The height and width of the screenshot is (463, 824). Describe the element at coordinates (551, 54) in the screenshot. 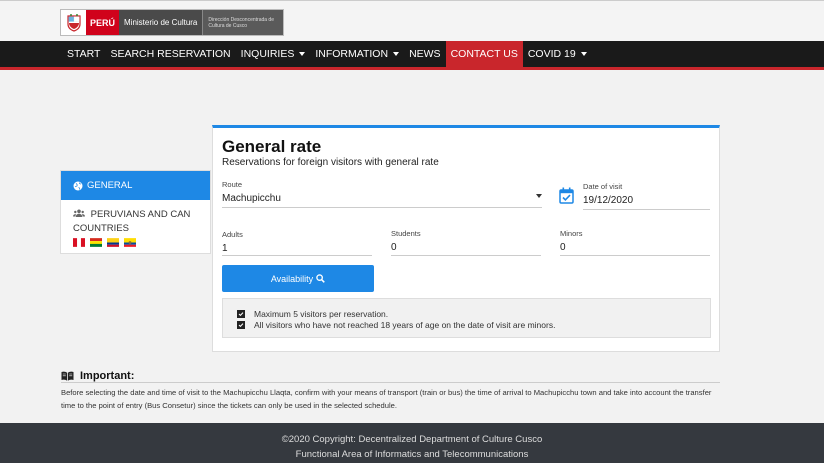

I see `nav-covid-19-label: COVID 19` at that location.